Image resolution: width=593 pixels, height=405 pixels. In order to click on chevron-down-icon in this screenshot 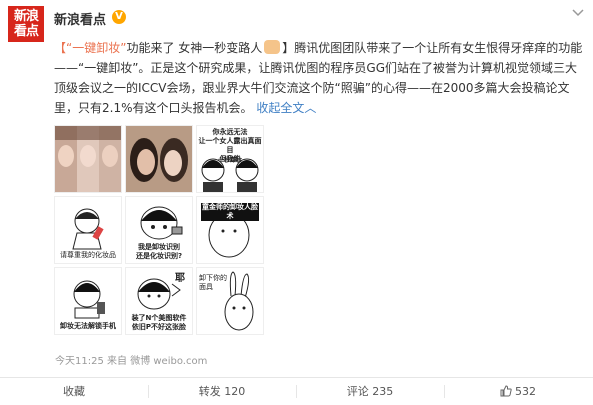, I will do `click(578, 13)`.